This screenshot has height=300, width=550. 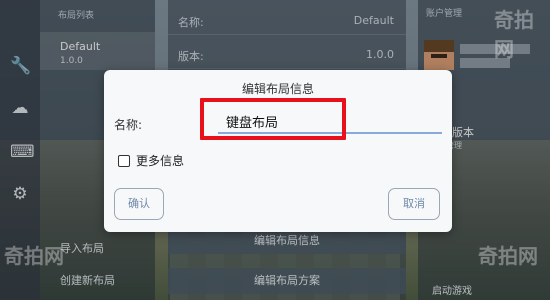 What do you see at coordinates (277, 89) in the screenshot?
I see `dialog-title: 编辑布局信息` at bounding box center [277, 89].